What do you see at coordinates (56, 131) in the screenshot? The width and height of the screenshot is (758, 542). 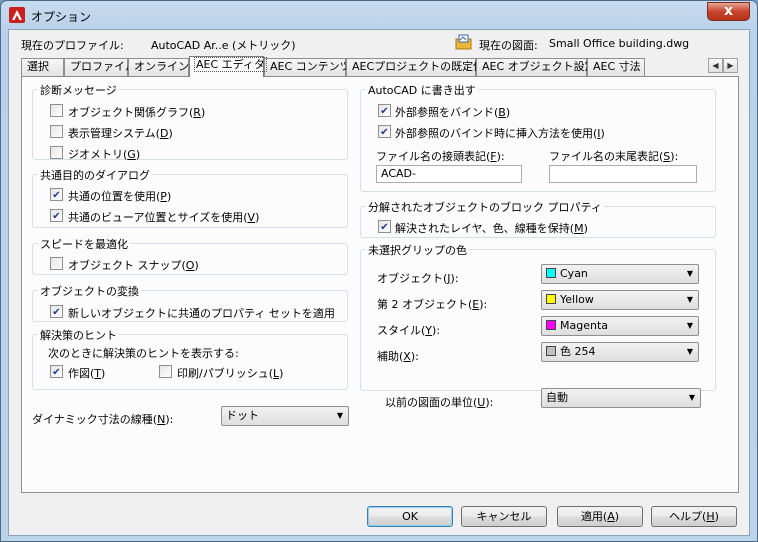 I see `display-manager-checkbox` at bounding box center [56, 131].